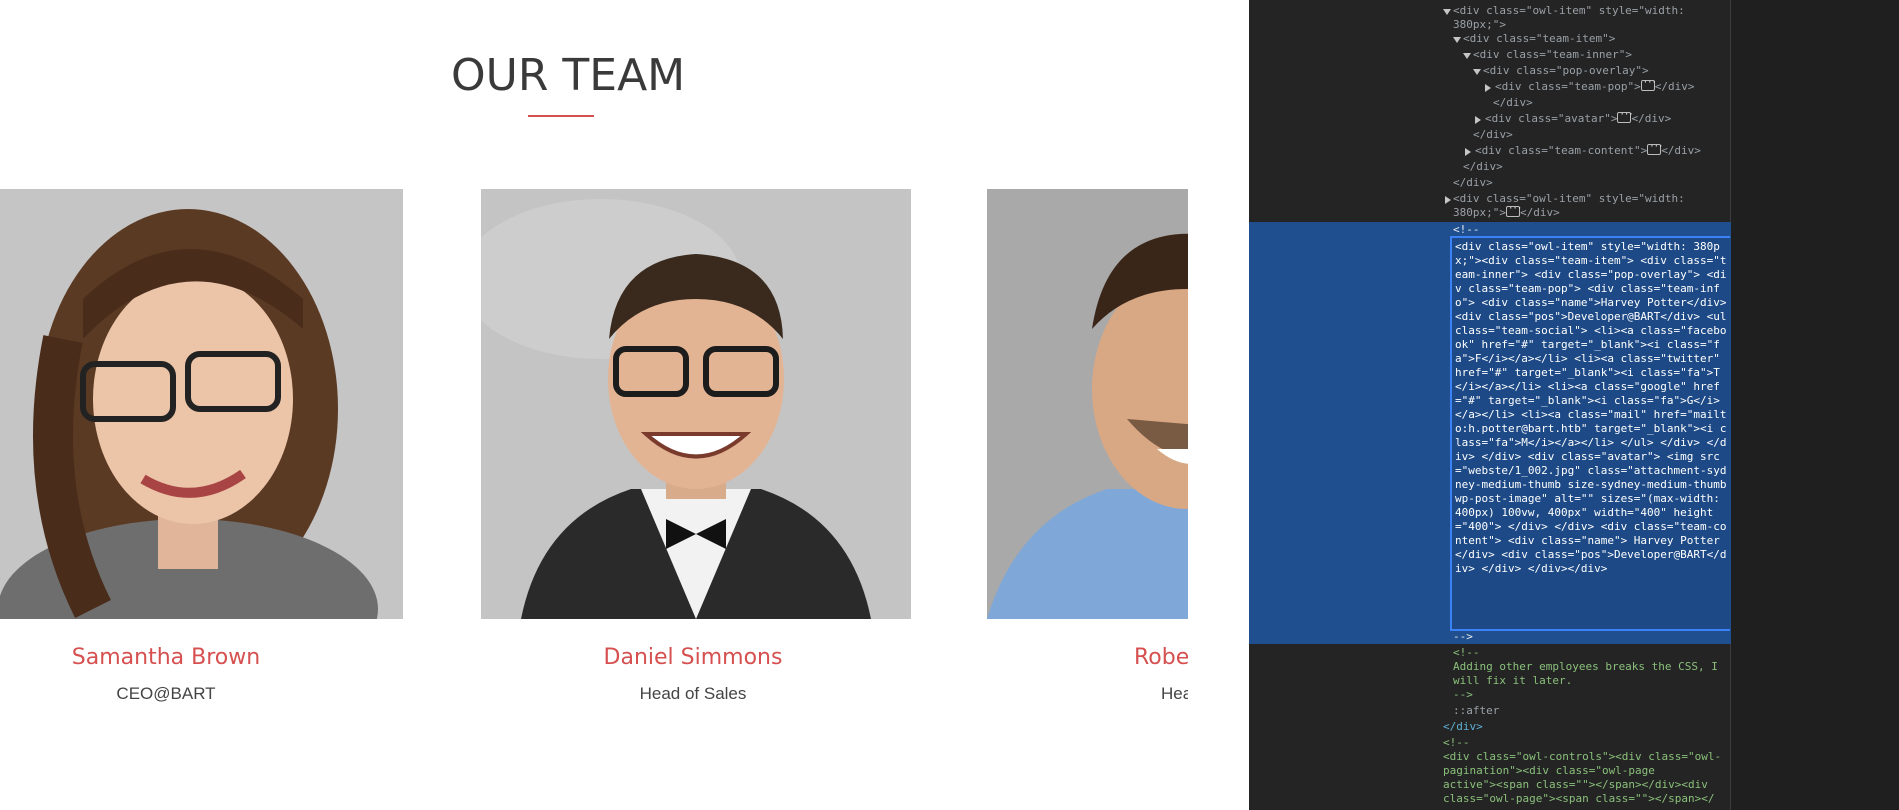  What do you see at coordinates (693, 693) in the screenshot?
I see `member-position: Head of Sales` at bounding box center [693, 693].